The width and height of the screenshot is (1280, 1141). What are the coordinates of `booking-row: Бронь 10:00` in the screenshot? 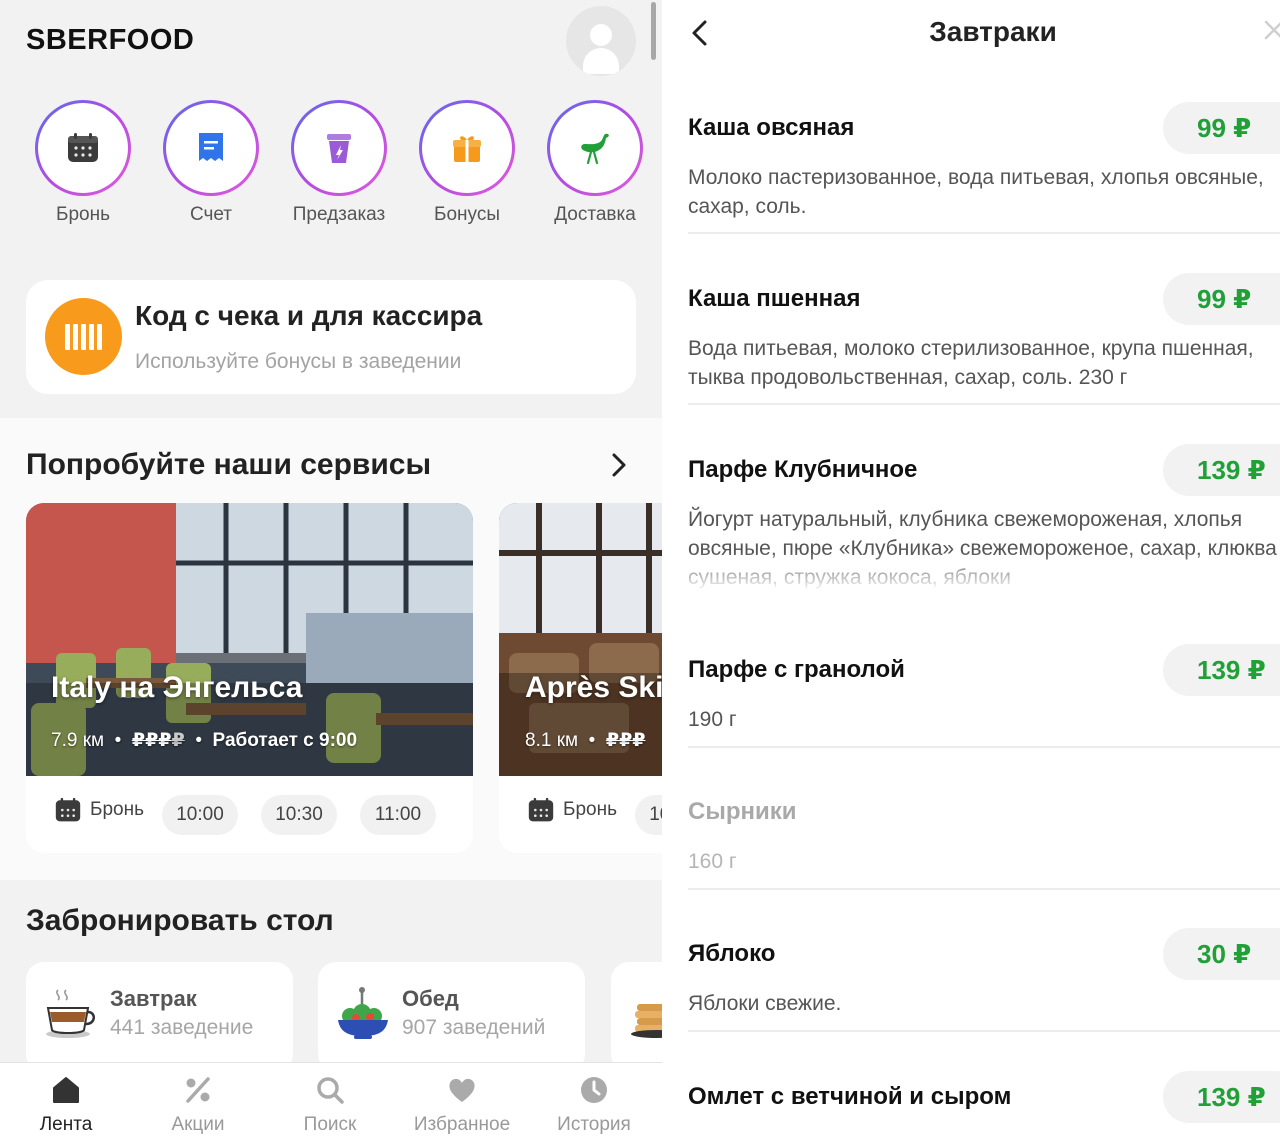 It's located at (580, 816).